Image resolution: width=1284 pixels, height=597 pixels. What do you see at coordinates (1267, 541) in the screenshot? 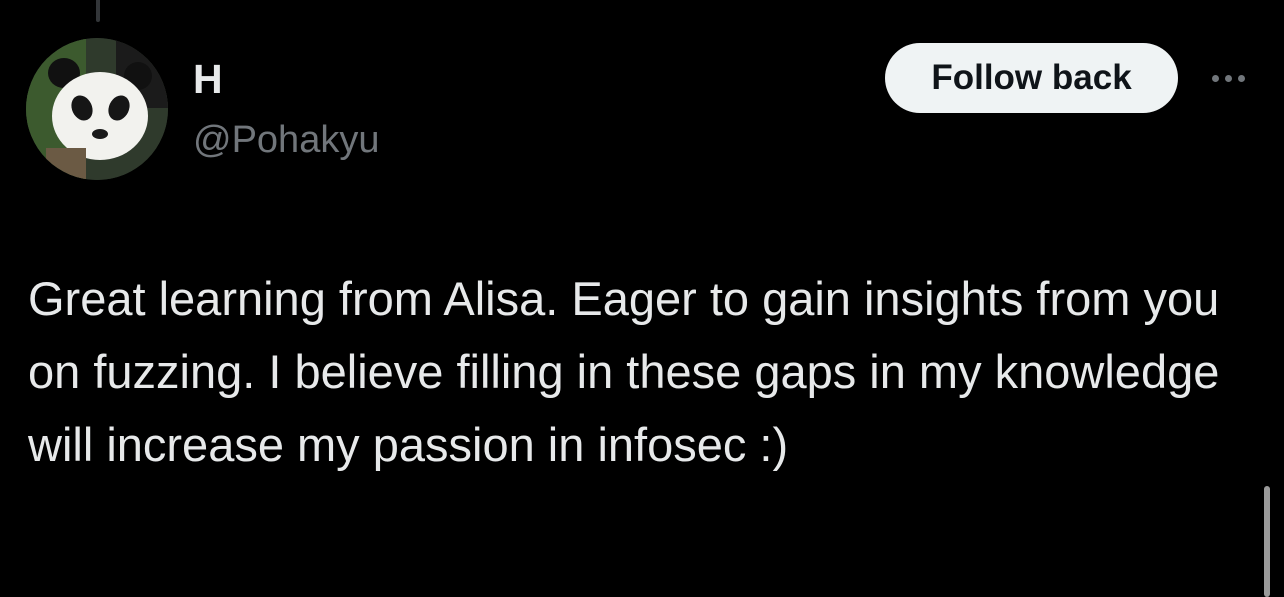
I see `scrollbar-thumb` at bounding box center [1267, 541].